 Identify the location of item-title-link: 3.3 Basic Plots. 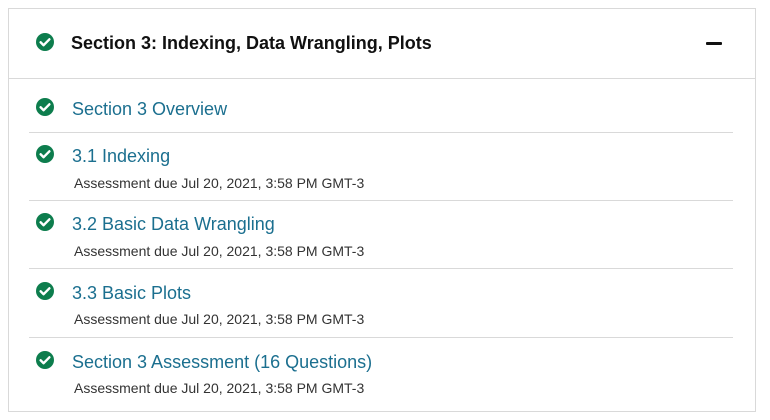
(131, 293).